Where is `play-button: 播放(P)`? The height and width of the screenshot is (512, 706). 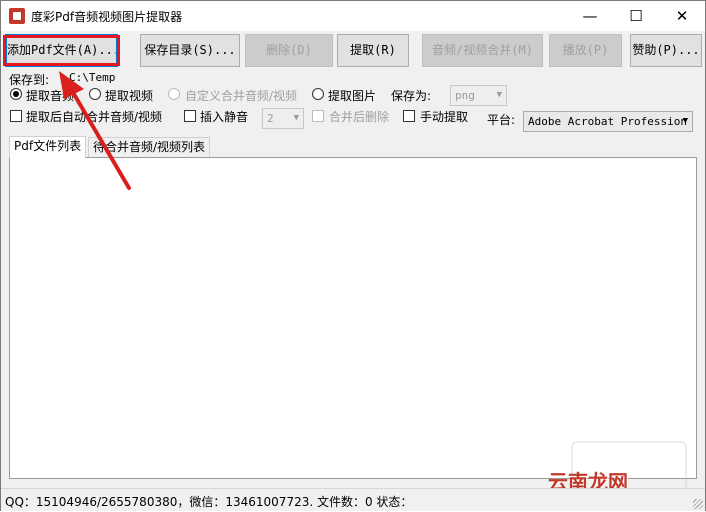
play-button: 播放(P) is located at coordinates (585, 50).